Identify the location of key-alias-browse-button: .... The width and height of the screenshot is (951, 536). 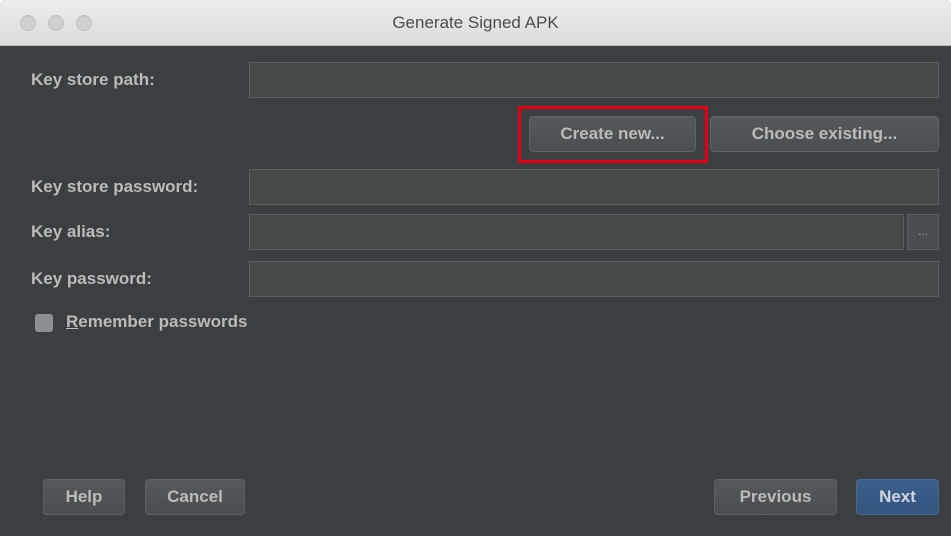
(923, 232).